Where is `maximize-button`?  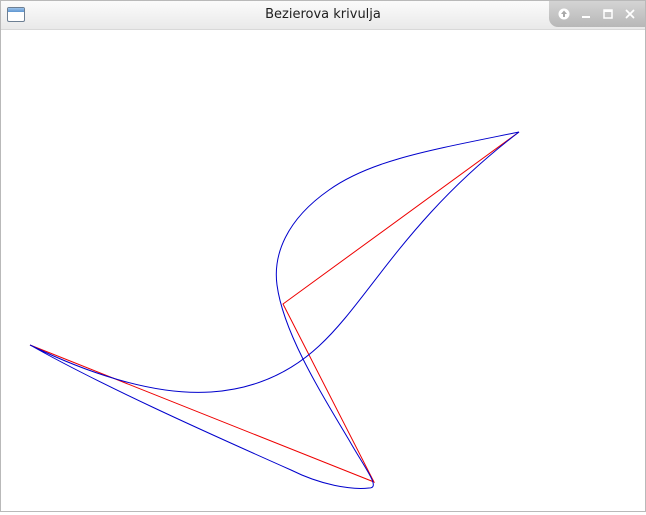 maximize-button is located at coordinates (608, 14).